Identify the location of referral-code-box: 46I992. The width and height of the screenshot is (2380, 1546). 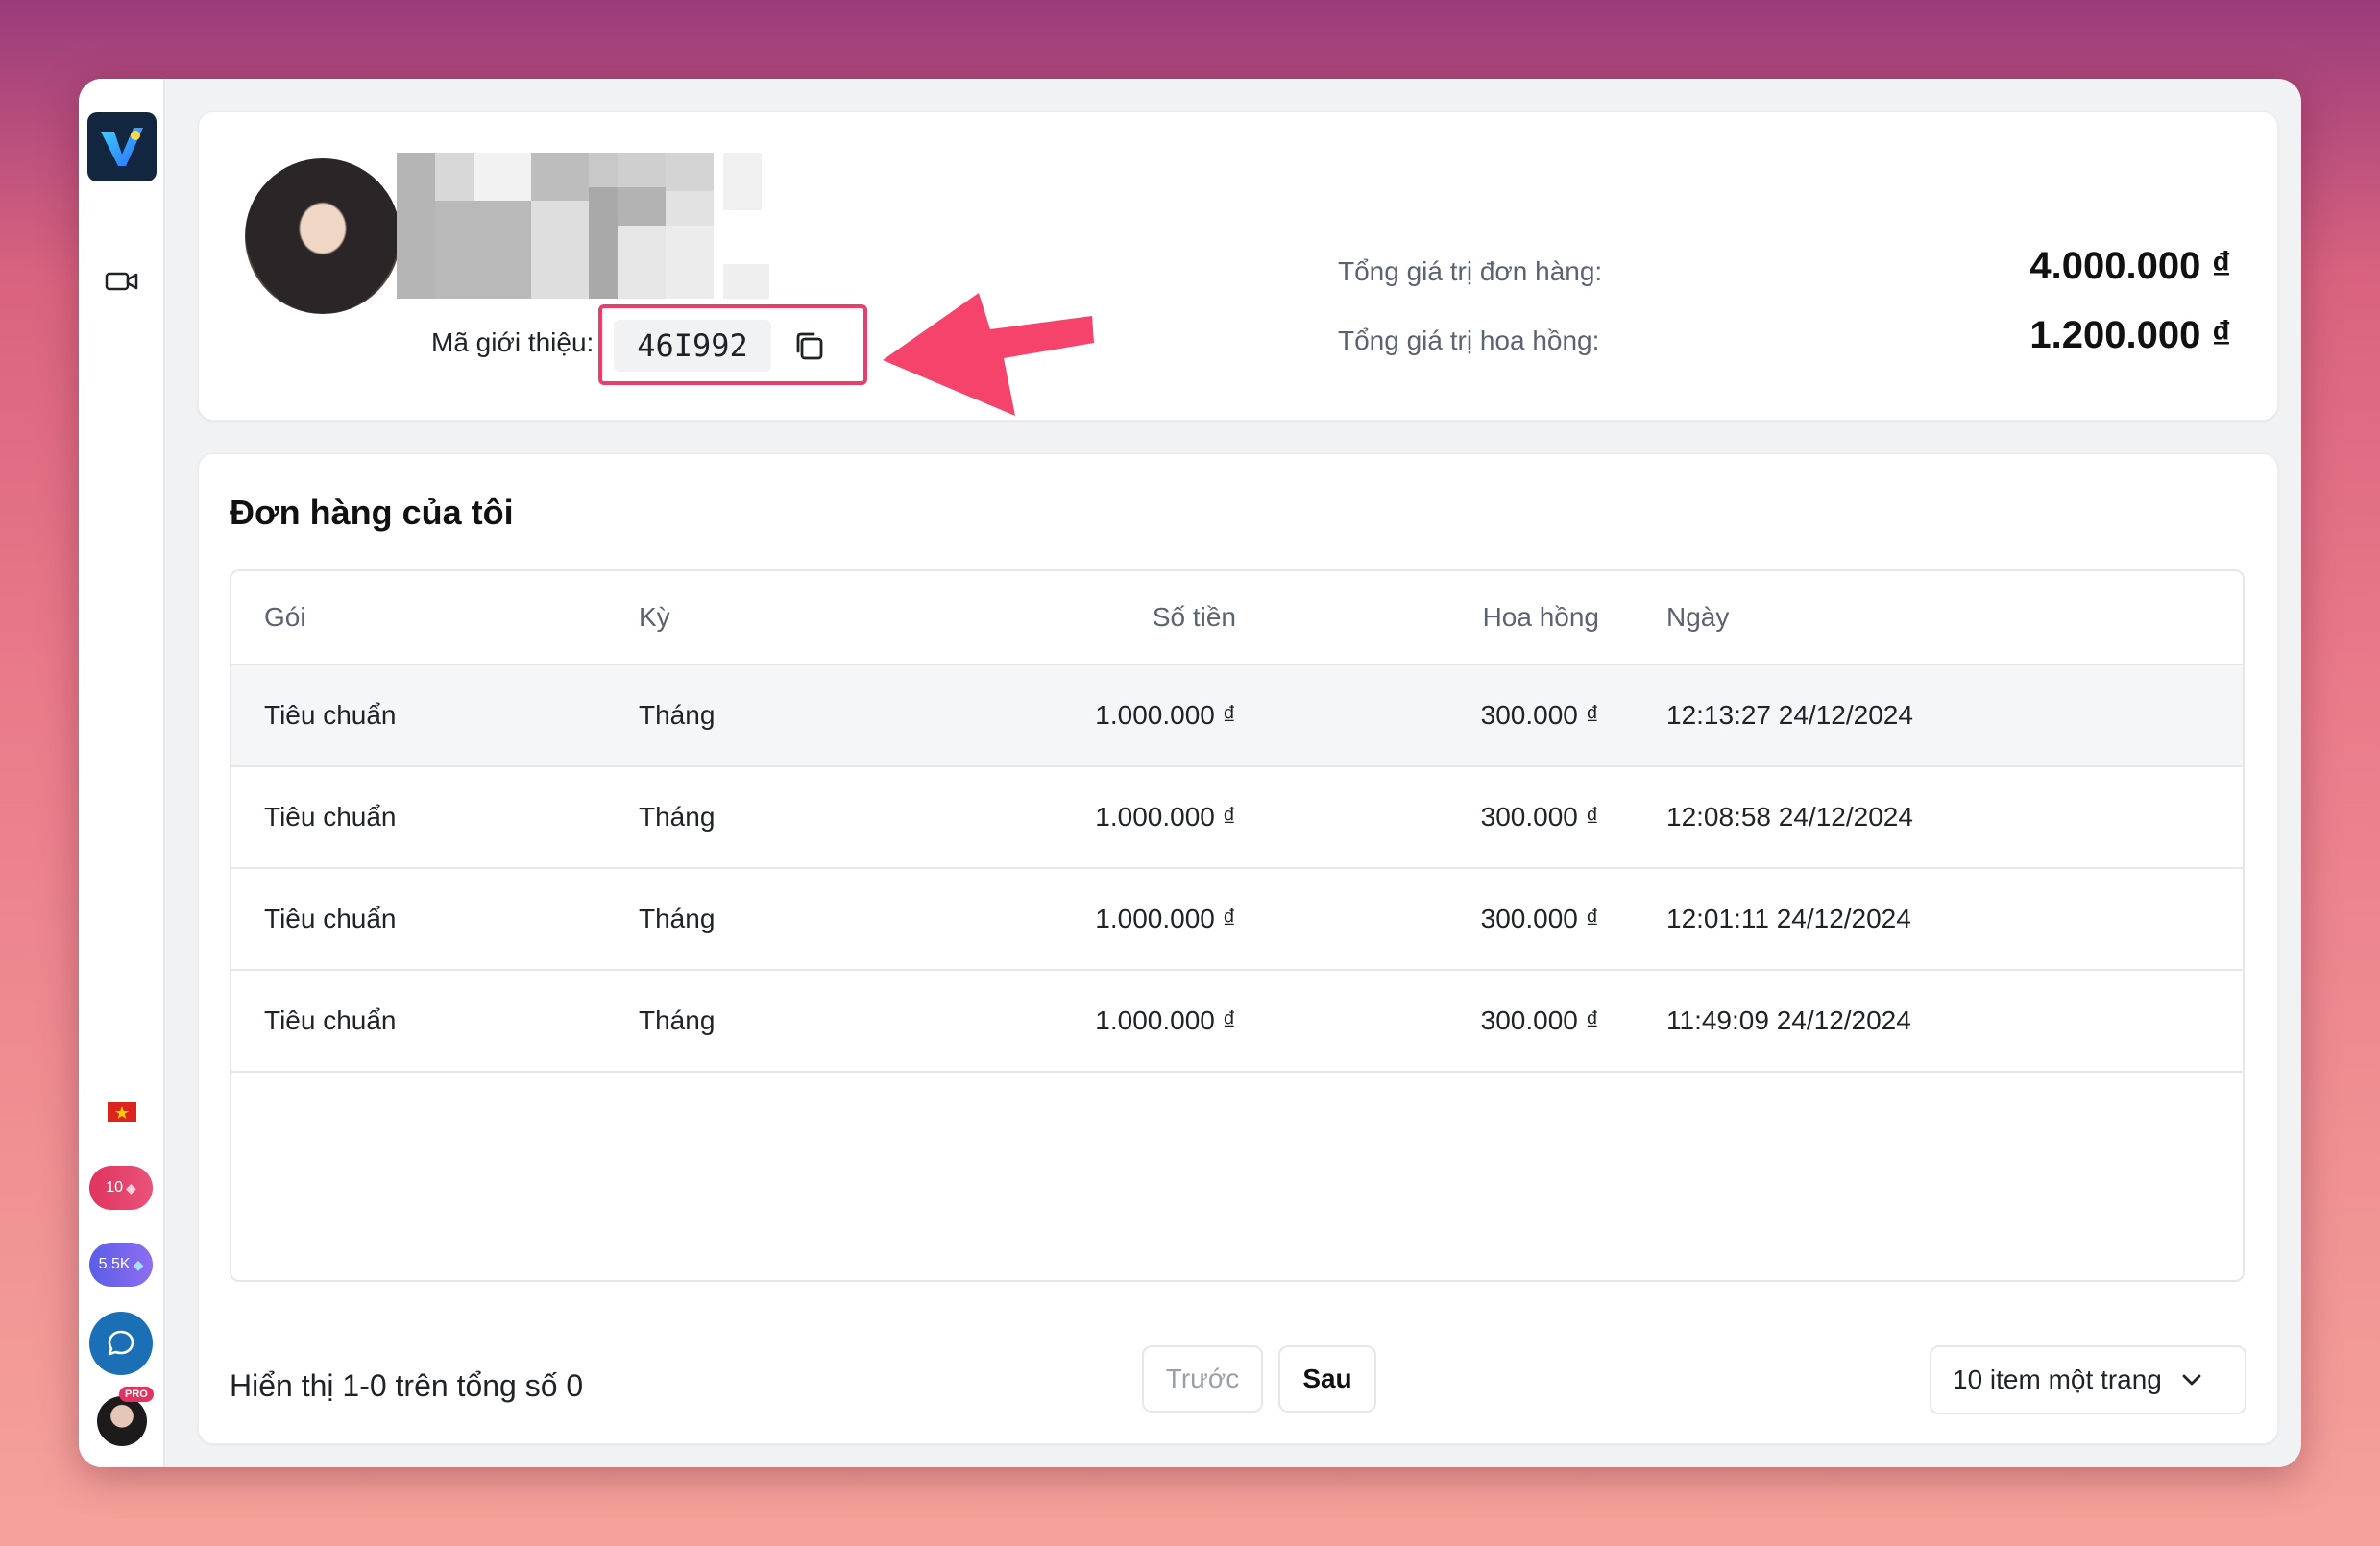
(733, 345).